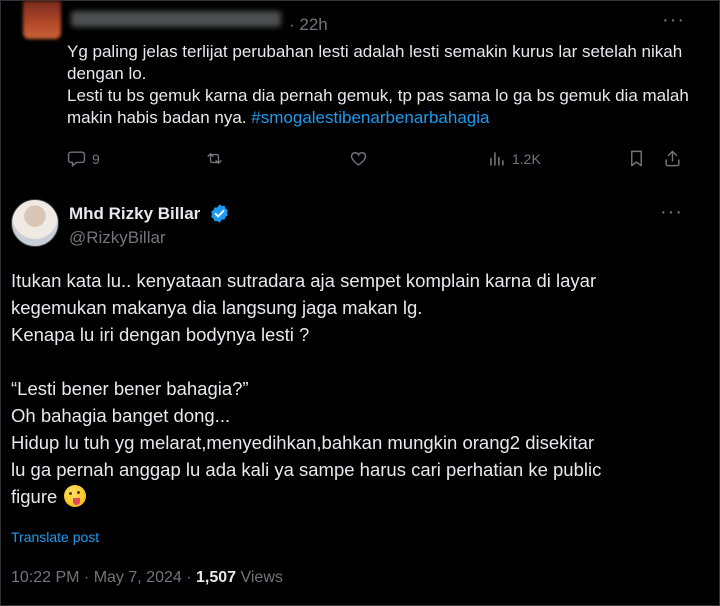 This screenshot has height=606, width=720. I want to click on comment-icon, so click(76, 159).